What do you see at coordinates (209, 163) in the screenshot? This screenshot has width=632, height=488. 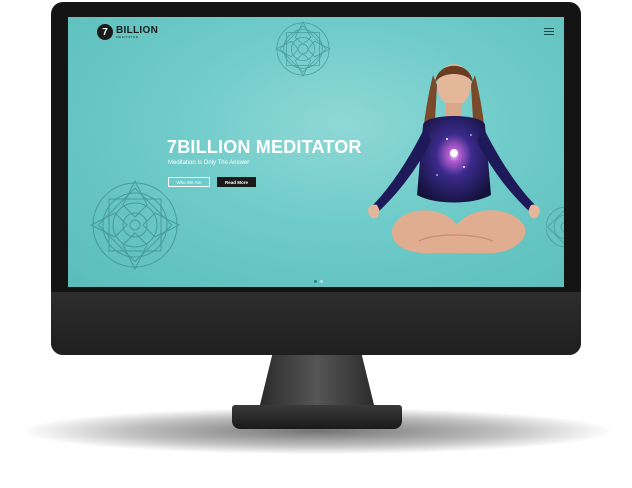 I see `hero-subtitle: Meditation Is Only The Answer` at bounding box center [209, 163].